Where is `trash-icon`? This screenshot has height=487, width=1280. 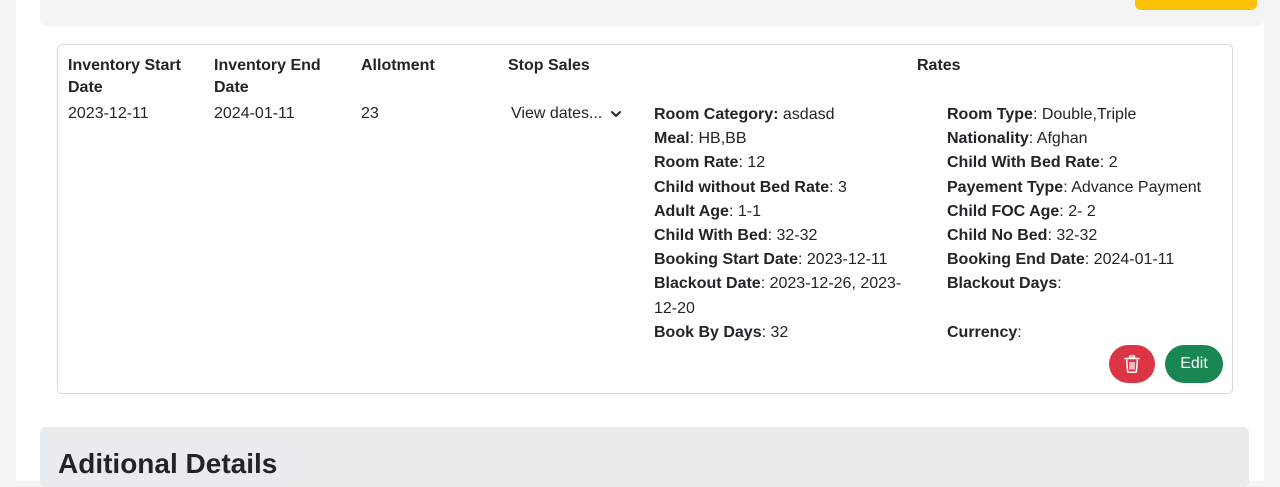
trash-icon is located at coordinates (1132, 364).